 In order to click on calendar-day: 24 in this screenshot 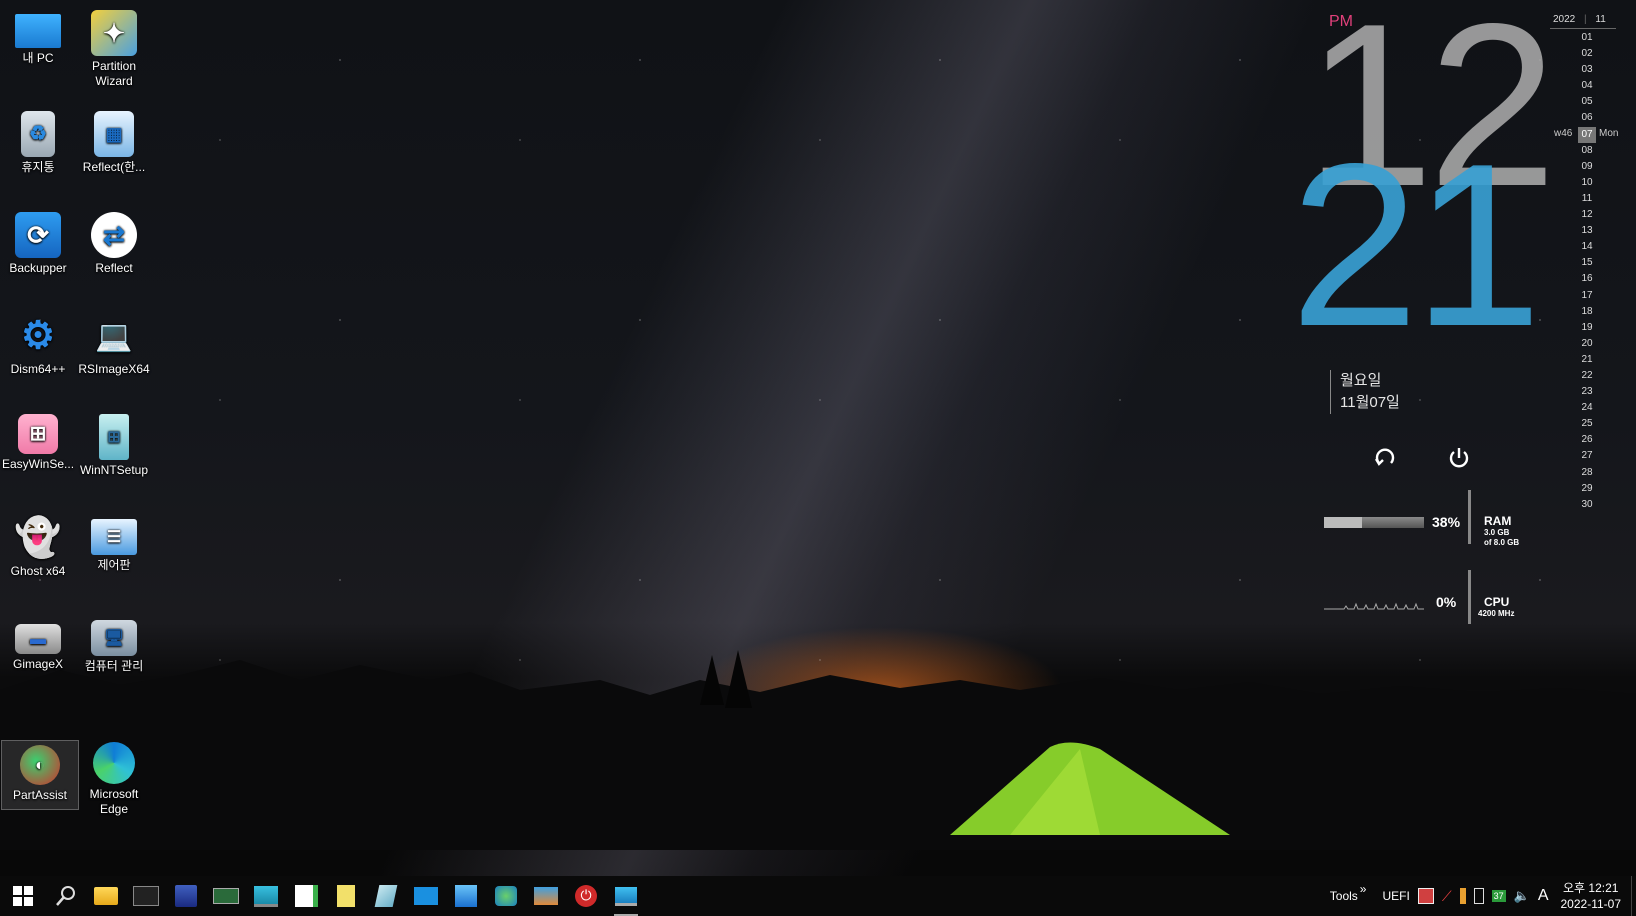, I will do `click(1587, 408)`.